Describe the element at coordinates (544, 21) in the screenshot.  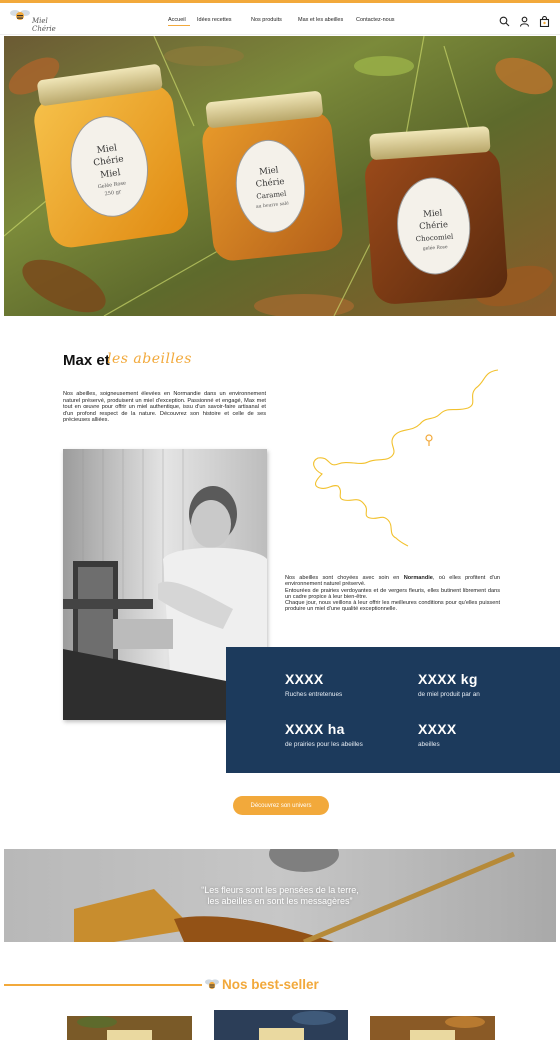
I see `bag-icon` at that location.